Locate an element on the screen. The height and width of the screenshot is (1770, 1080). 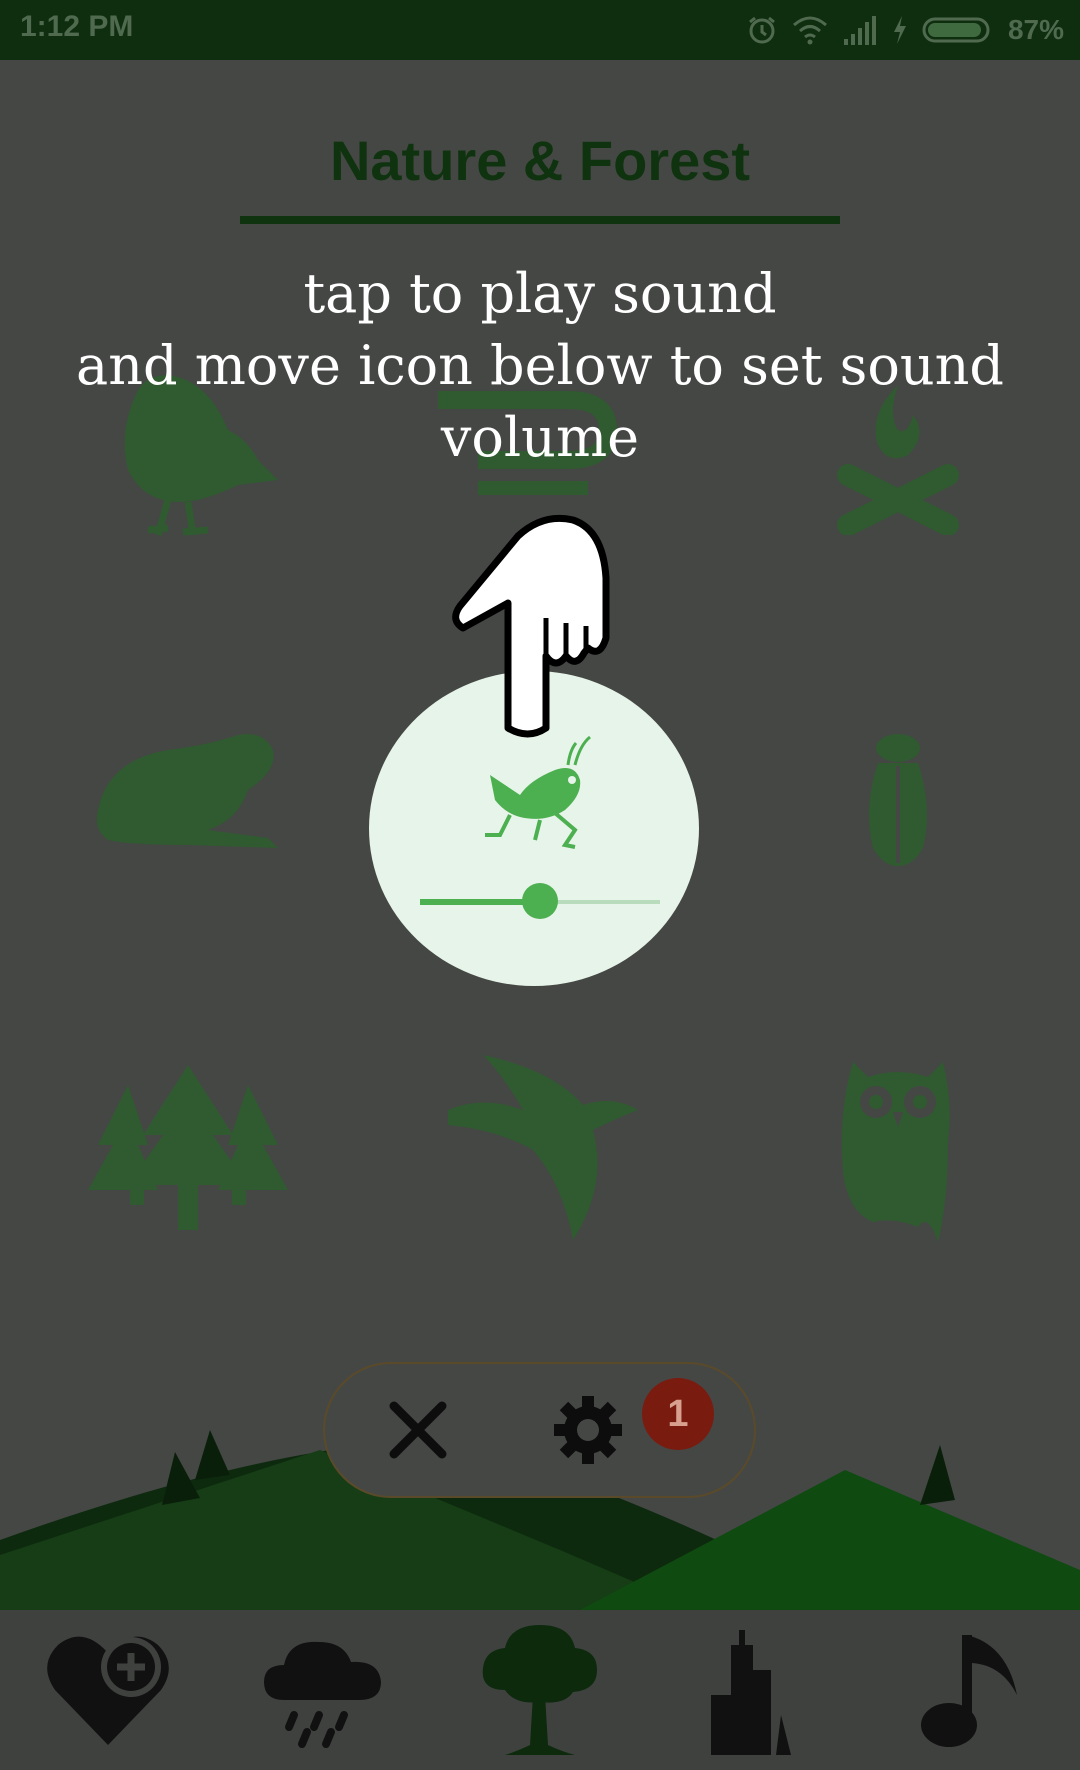
status-bar: 1:12 PM 87% is located at coordinates (540, 30).